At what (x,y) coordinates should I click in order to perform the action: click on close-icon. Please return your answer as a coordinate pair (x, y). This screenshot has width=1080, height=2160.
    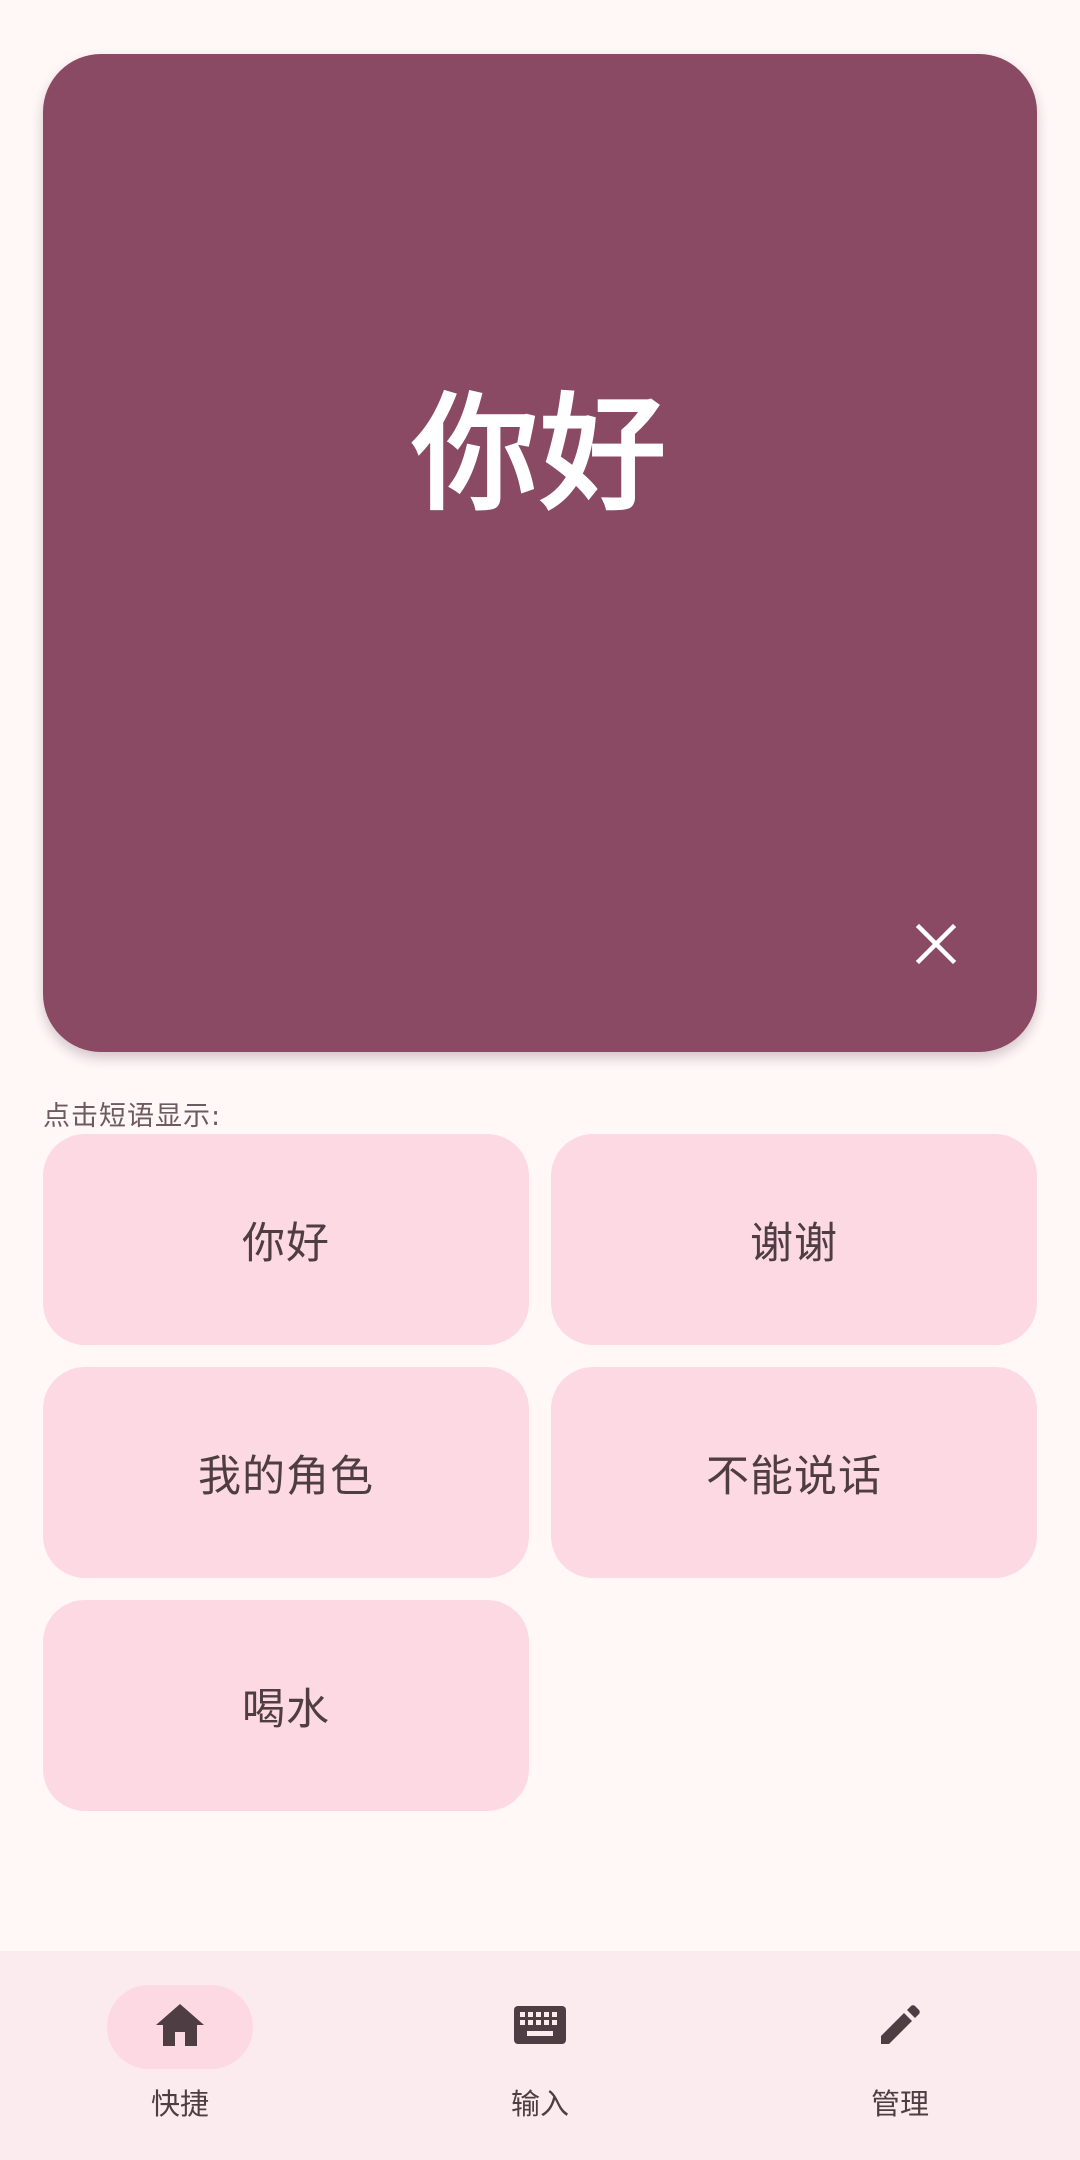
    Looking at the image, I should click on (936, 946).